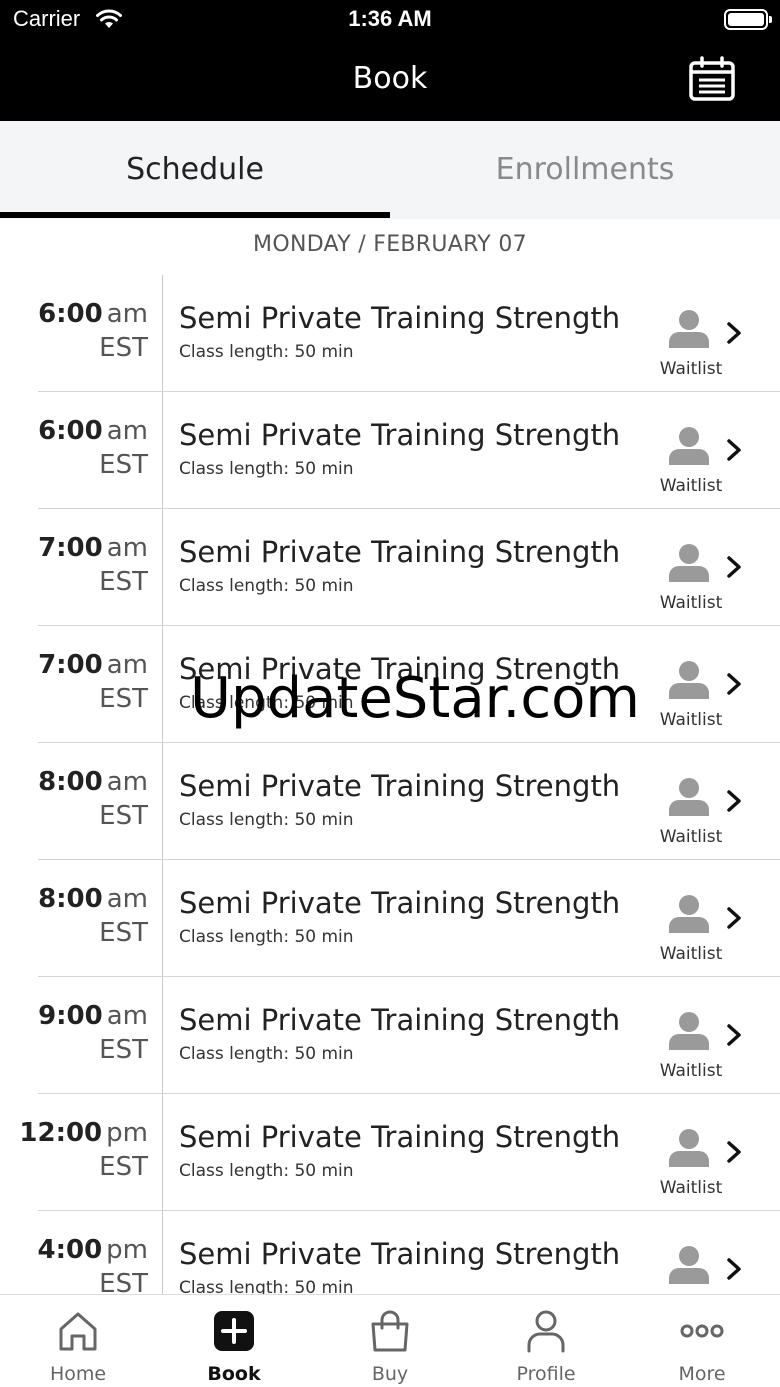  What do you see at coordinates (390, 18) in the screenshot?
I see `status-time: 1:36 AM` at bounding box center [390, 18].